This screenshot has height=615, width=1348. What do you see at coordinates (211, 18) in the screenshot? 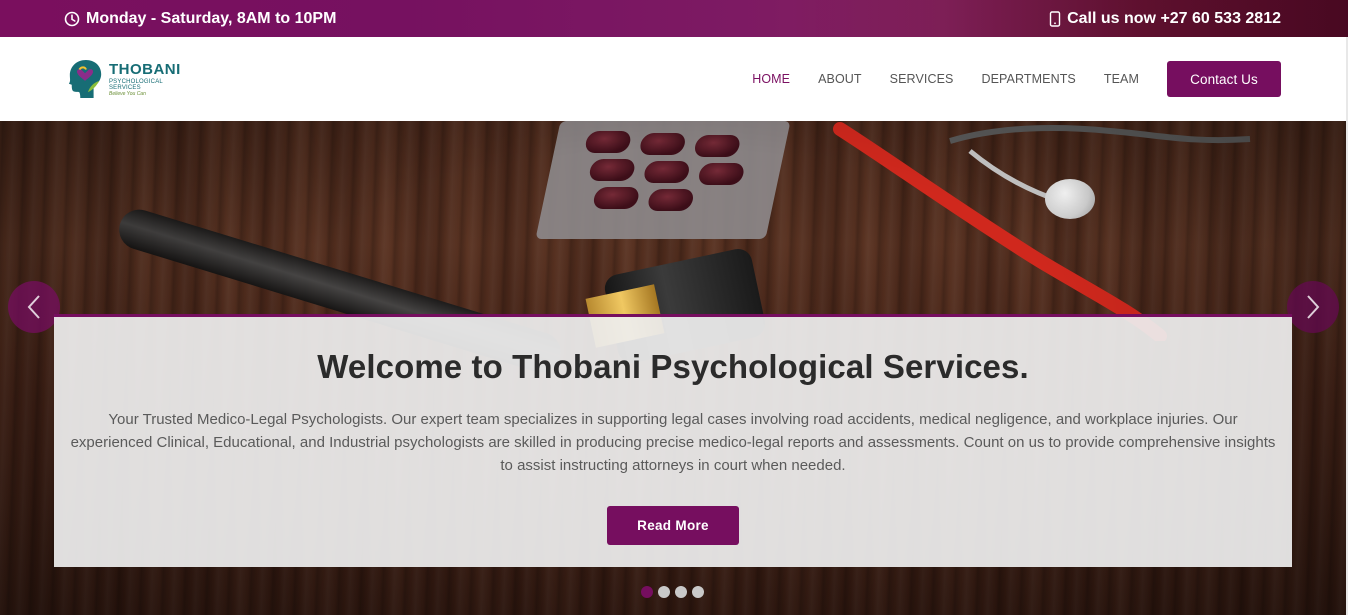
I see `business-hours-text: Monday - Saturday, 8AM to 10PM` at bounding box center [211, 18].